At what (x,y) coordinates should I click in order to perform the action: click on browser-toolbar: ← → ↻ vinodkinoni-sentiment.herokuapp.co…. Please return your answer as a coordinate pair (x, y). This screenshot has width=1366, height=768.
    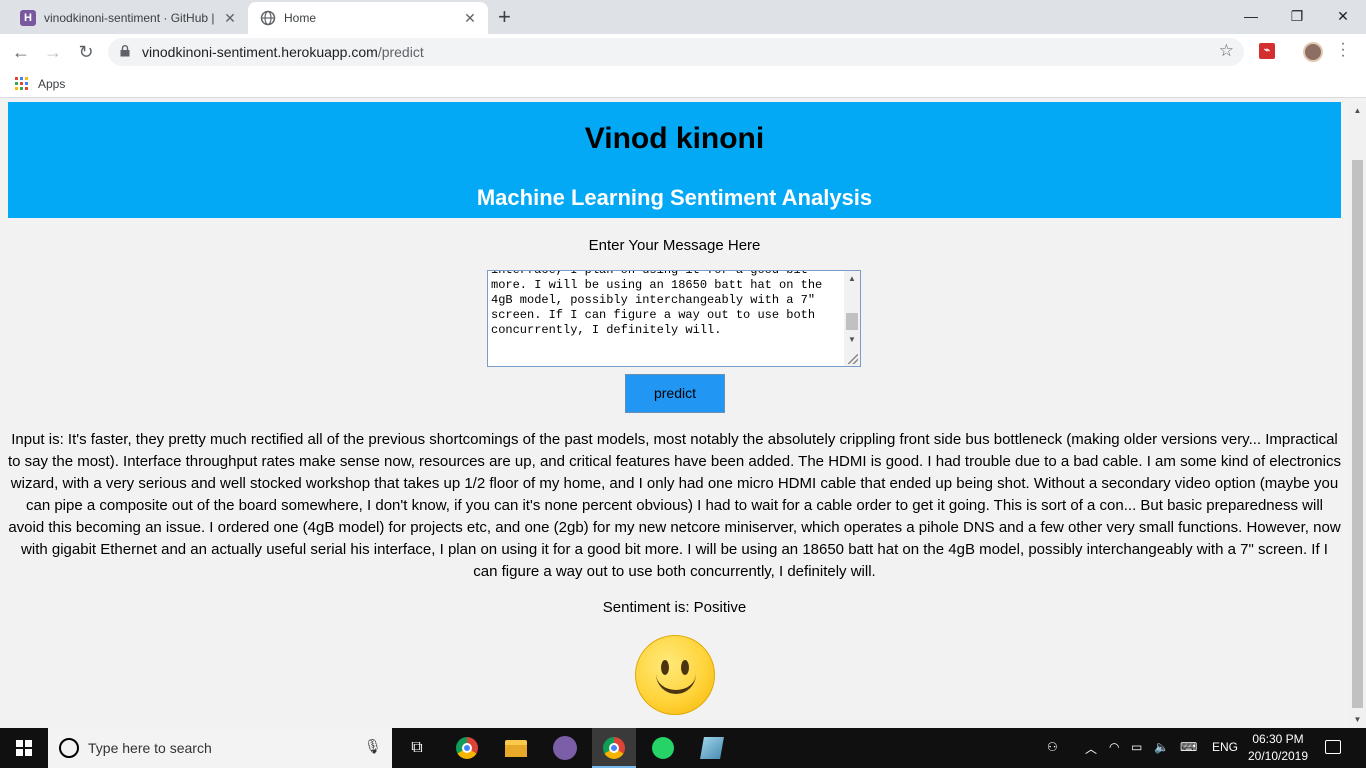
    Looking at the image, I should click on (683, 52).